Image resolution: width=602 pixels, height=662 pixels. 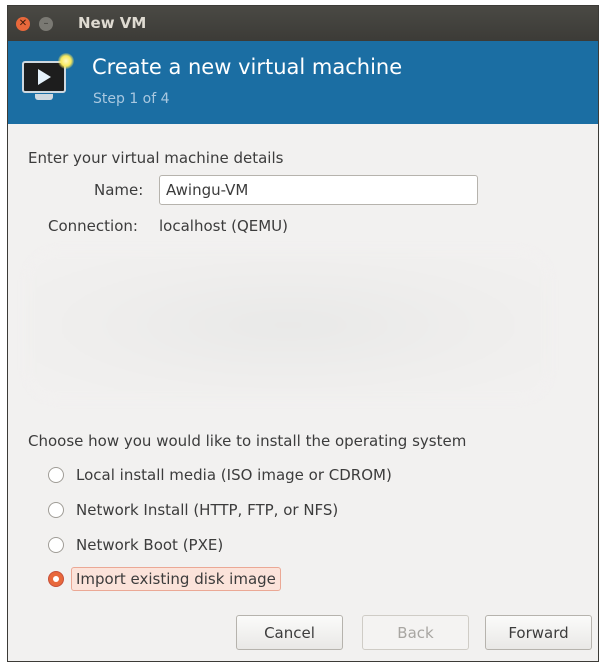 What do you see at coordinates (48, 78) in the screenshot?
I see `new-vm-monitor-icon` at bounding box center [48, 78].